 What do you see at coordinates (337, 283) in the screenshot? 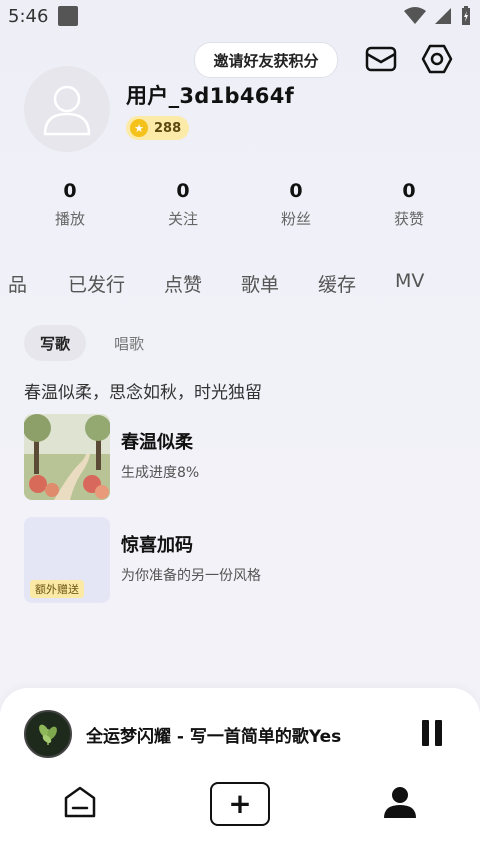
I see `tab-cache: 缓存` at bounding box center [337, 283].